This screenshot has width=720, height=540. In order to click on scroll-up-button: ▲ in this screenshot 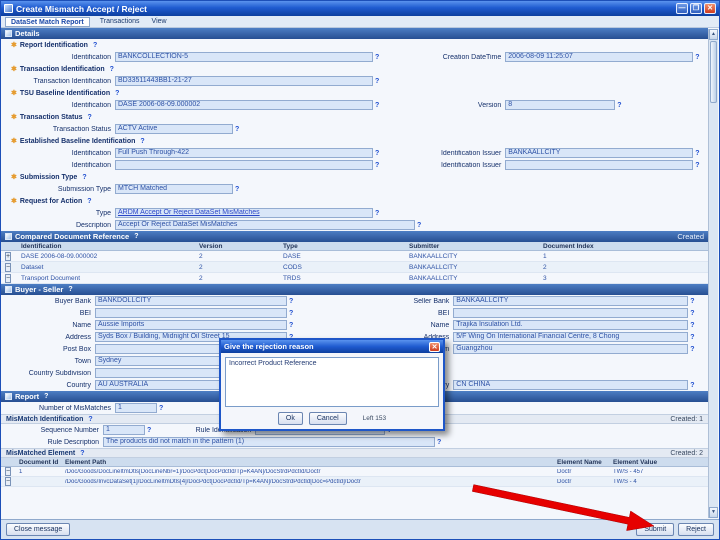, I will do `click(713, 34)`.